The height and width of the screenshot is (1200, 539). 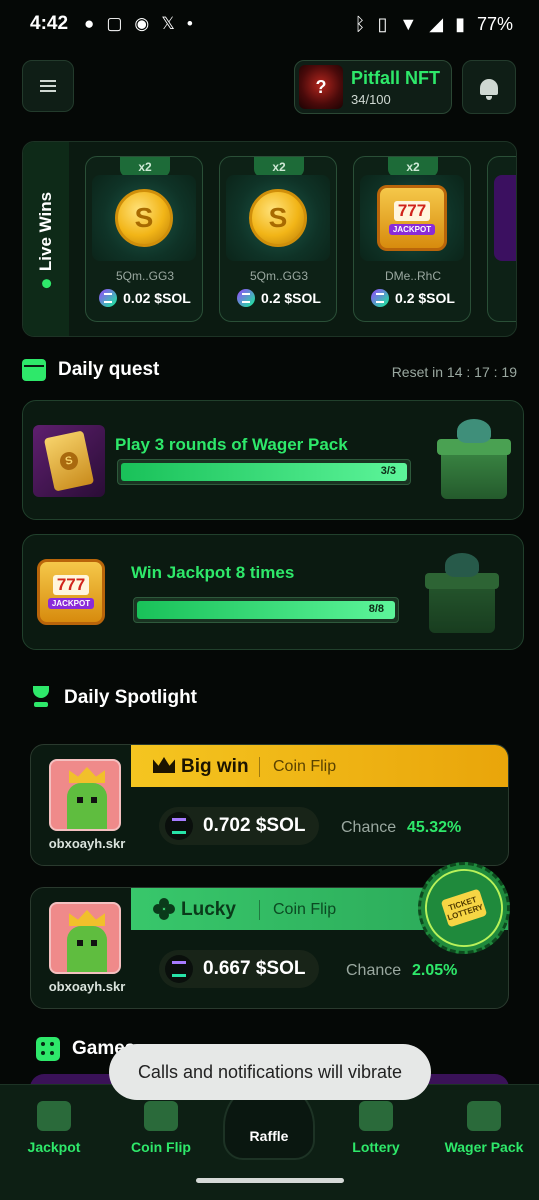 I want to click on jackpot-thumbnail: 777 JACKPOT, so click(x=73, y=595).